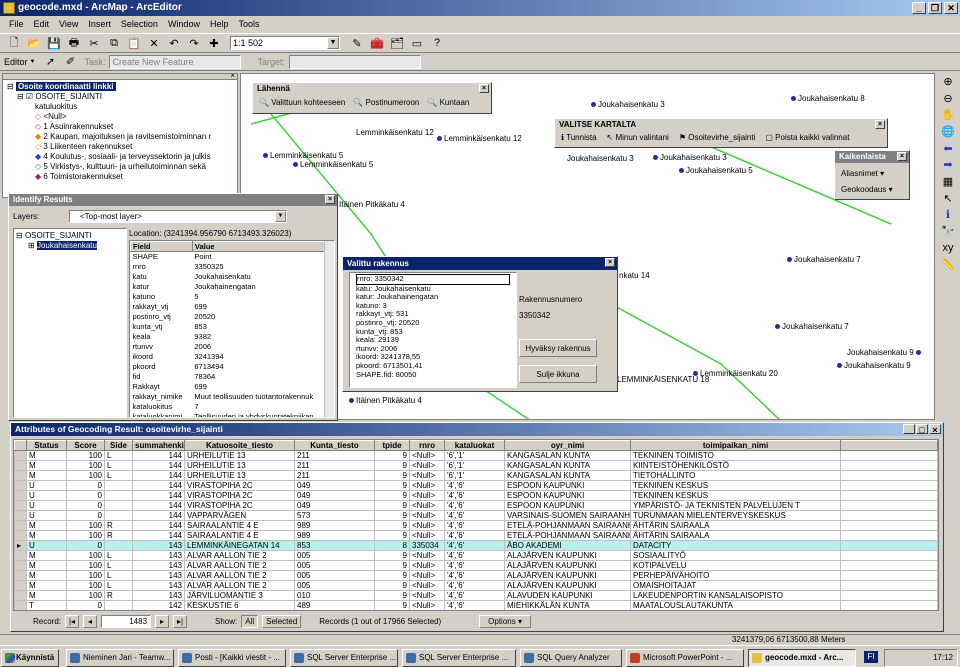  Describe the element at coordinates (139, 24) in the screenshot. I see `menu-selection: Selection` at that location.